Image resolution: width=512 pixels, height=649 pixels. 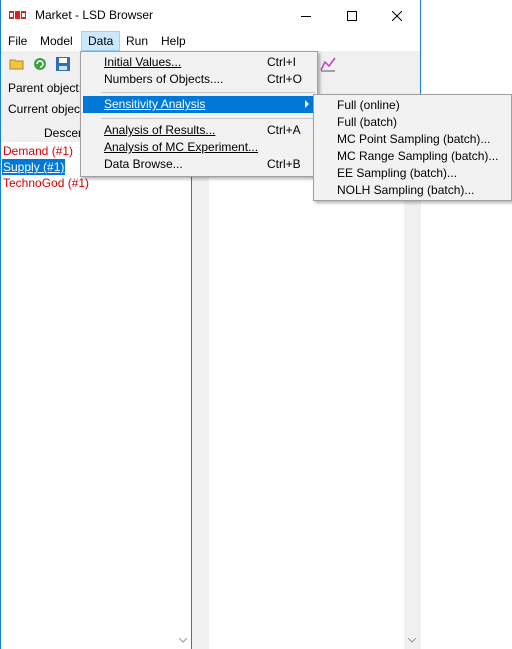 What do you see at coordinates (285, 79) in the screenshot?
I see `shortcut-label: Ctrl+O` at bounding box center [285, 79].